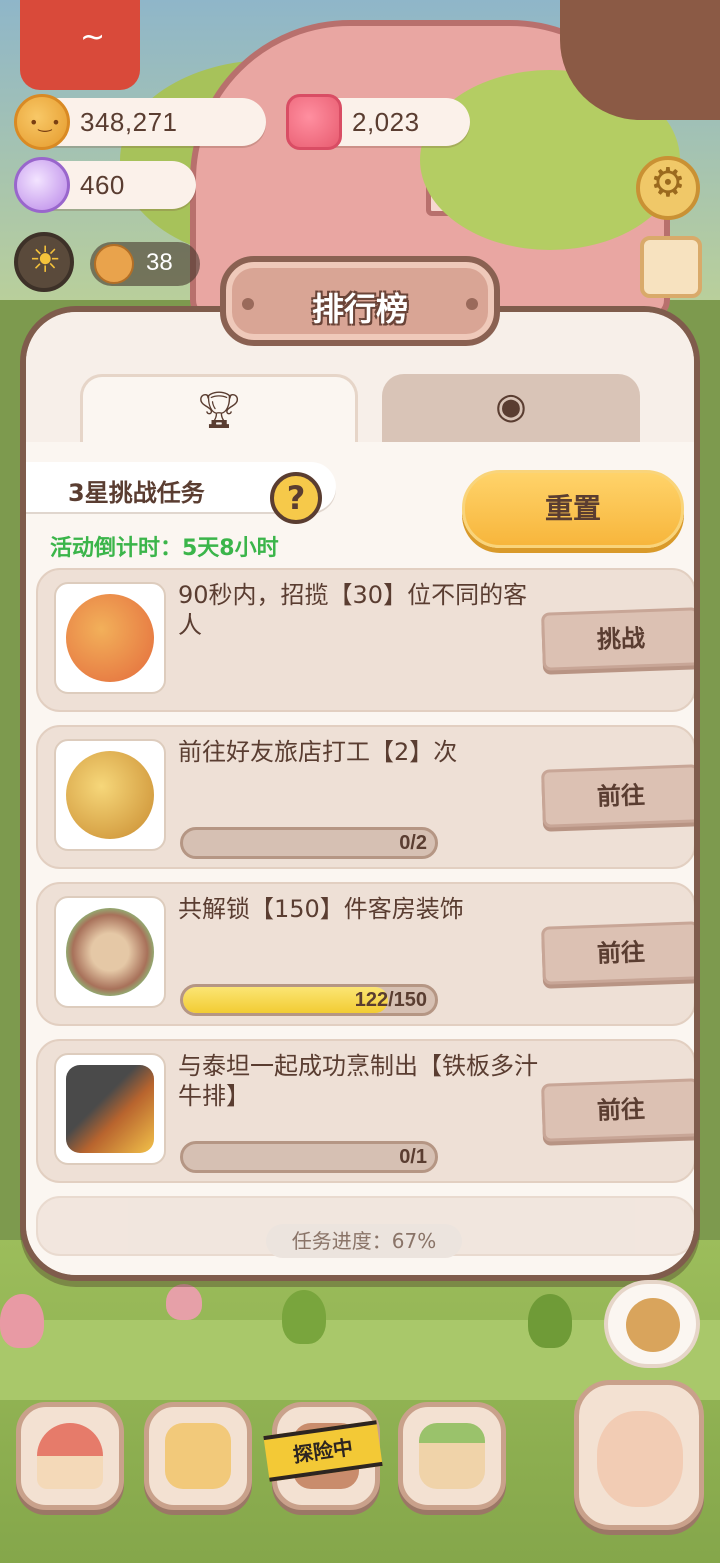  I want to click on cookie-amount: 348,271, so click(129, 122).